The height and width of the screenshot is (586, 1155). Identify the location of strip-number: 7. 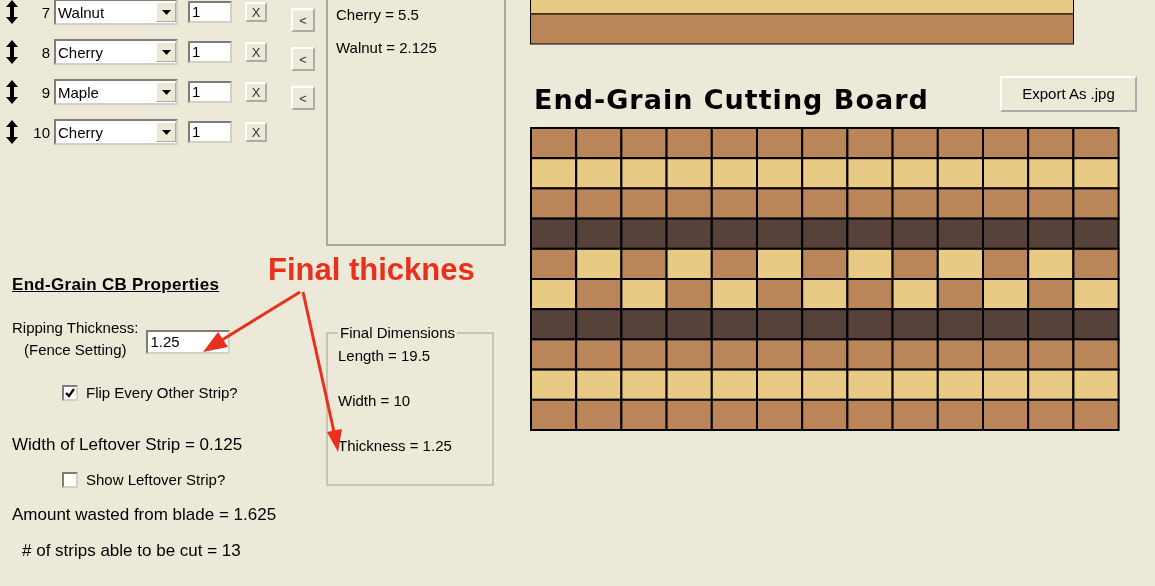
(45, 12).